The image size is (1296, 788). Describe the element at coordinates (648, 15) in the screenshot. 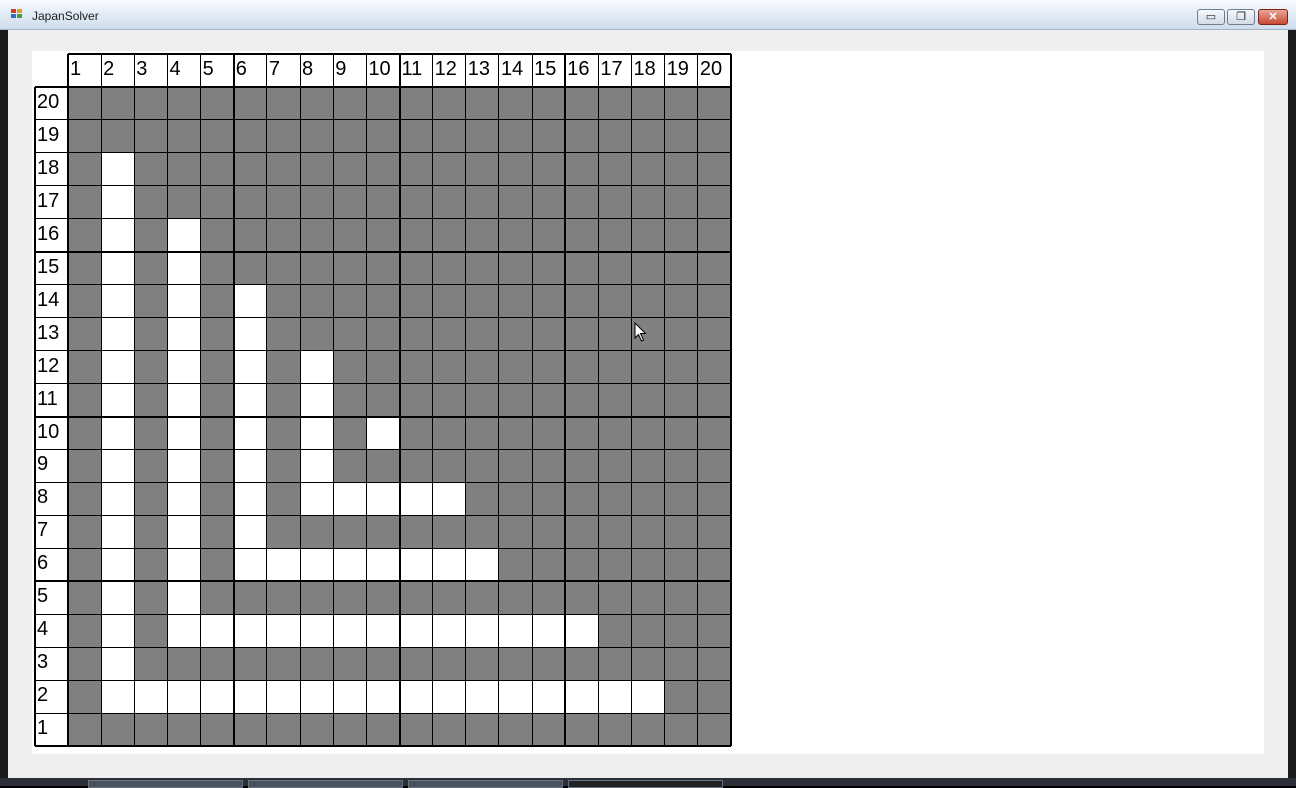

I see `title-bar: JapanSolver ▭ ❐ ✕` at that location.